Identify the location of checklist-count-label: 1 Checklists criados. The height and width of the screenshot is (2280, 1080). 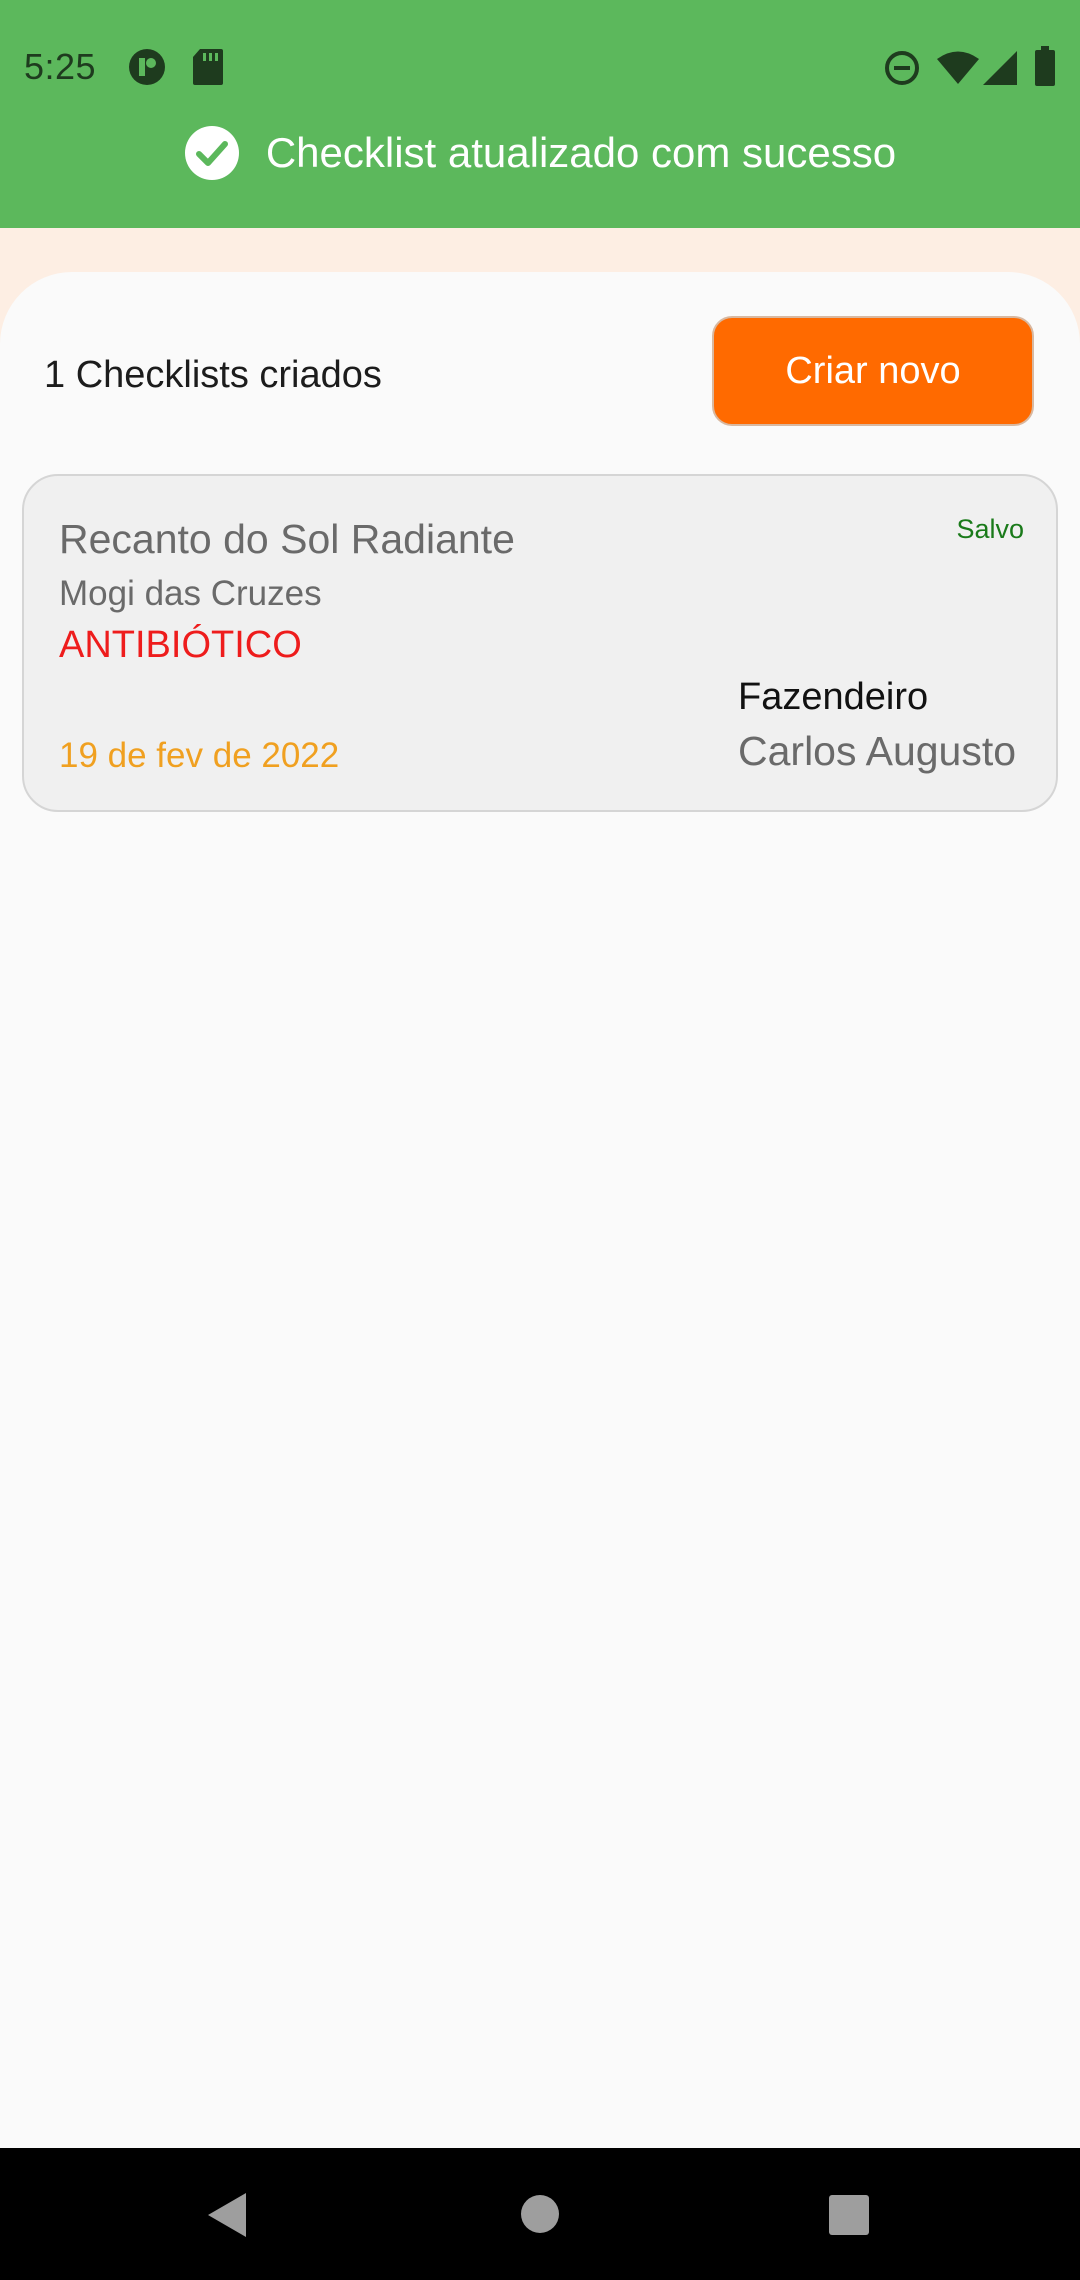
(213, 375).